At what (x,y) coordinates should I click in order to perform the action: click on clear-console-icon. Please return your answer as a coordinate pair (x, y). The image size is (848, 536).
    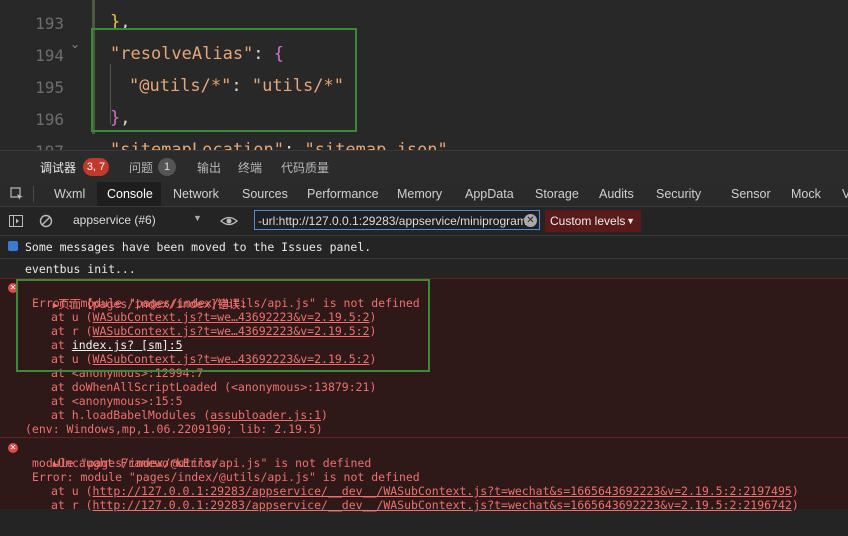
    Looking at the image, I should click on (46, 221).